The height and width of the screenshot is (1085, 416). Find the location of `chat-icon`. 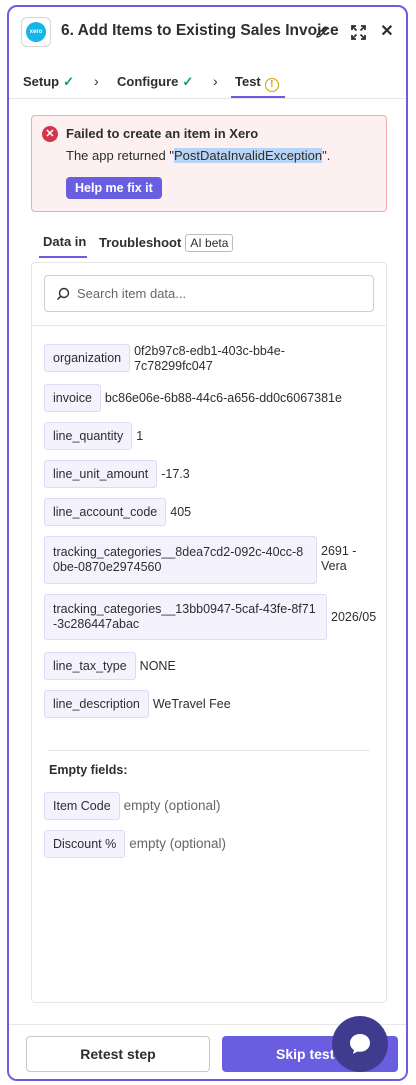

chat-icon is located at coordinates (360, 1044).